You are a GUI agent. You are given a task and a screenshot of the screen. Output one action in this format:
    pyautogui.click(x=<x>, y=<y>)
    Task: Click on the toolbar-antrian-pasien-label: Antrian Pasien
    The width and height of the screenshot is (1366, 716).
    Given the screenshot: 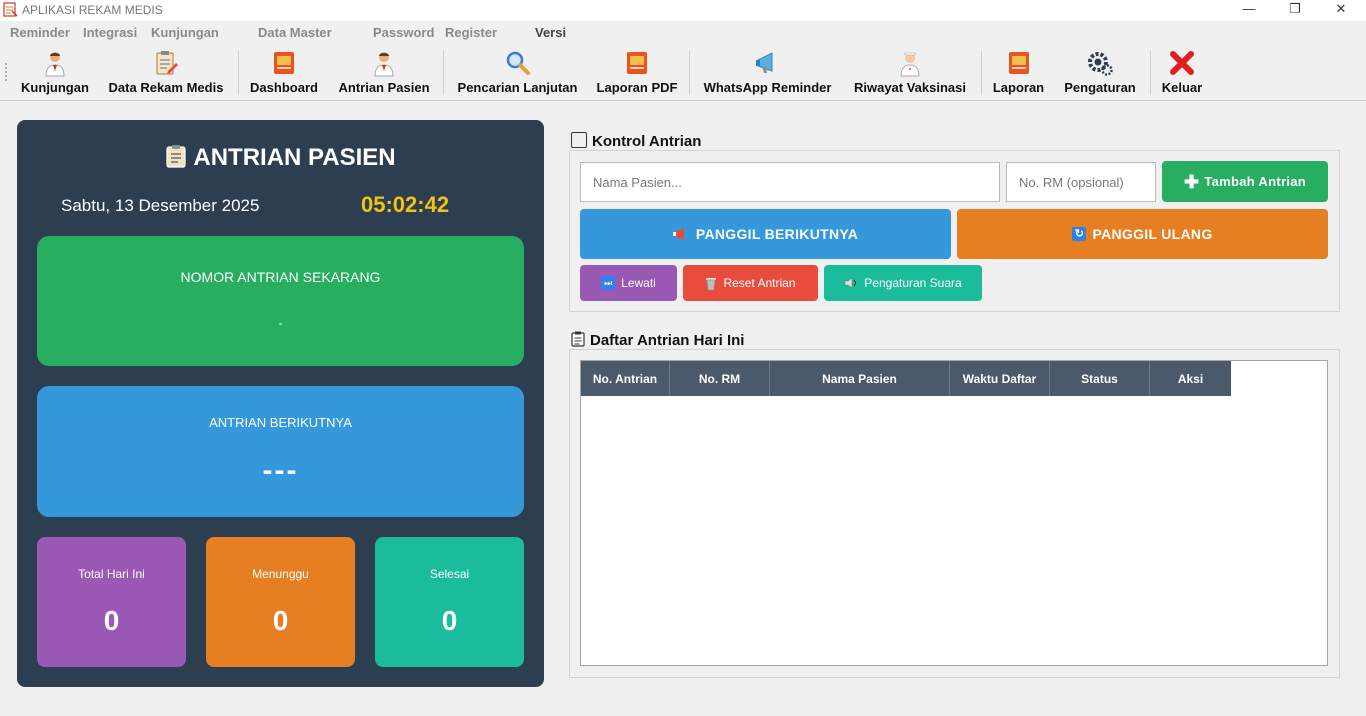 What is the action you would take?
    pyautogui.click(x=384, y=87)
    